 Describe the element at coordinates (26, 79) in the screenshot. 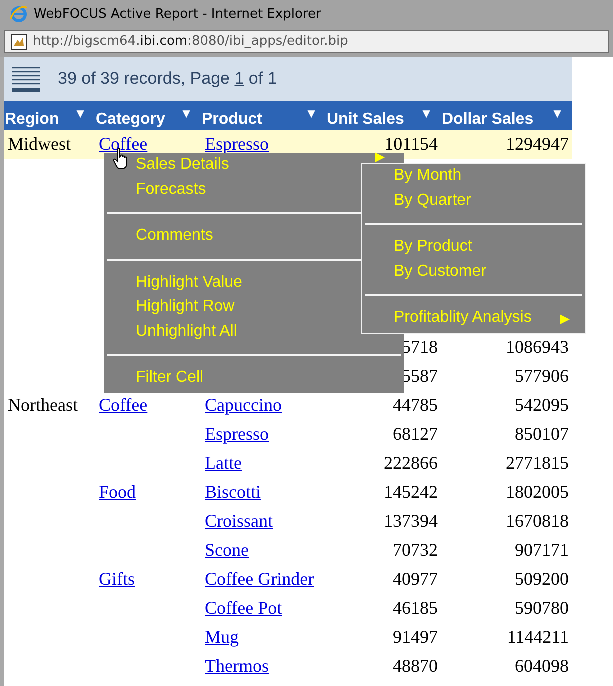

I see `menu-icon` at that location.